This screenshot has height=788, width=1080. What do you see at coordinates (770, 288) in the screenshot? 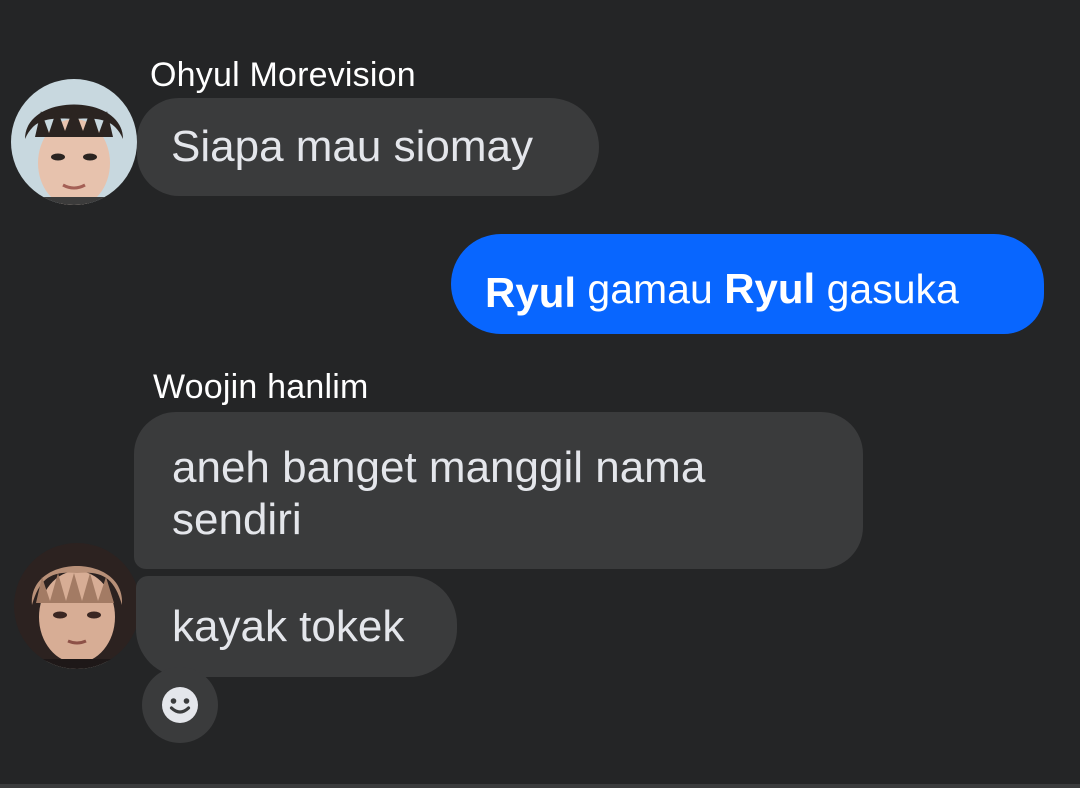
I see `message-text-part-ryul-2: Ryul` at bounding box center [770, 288].